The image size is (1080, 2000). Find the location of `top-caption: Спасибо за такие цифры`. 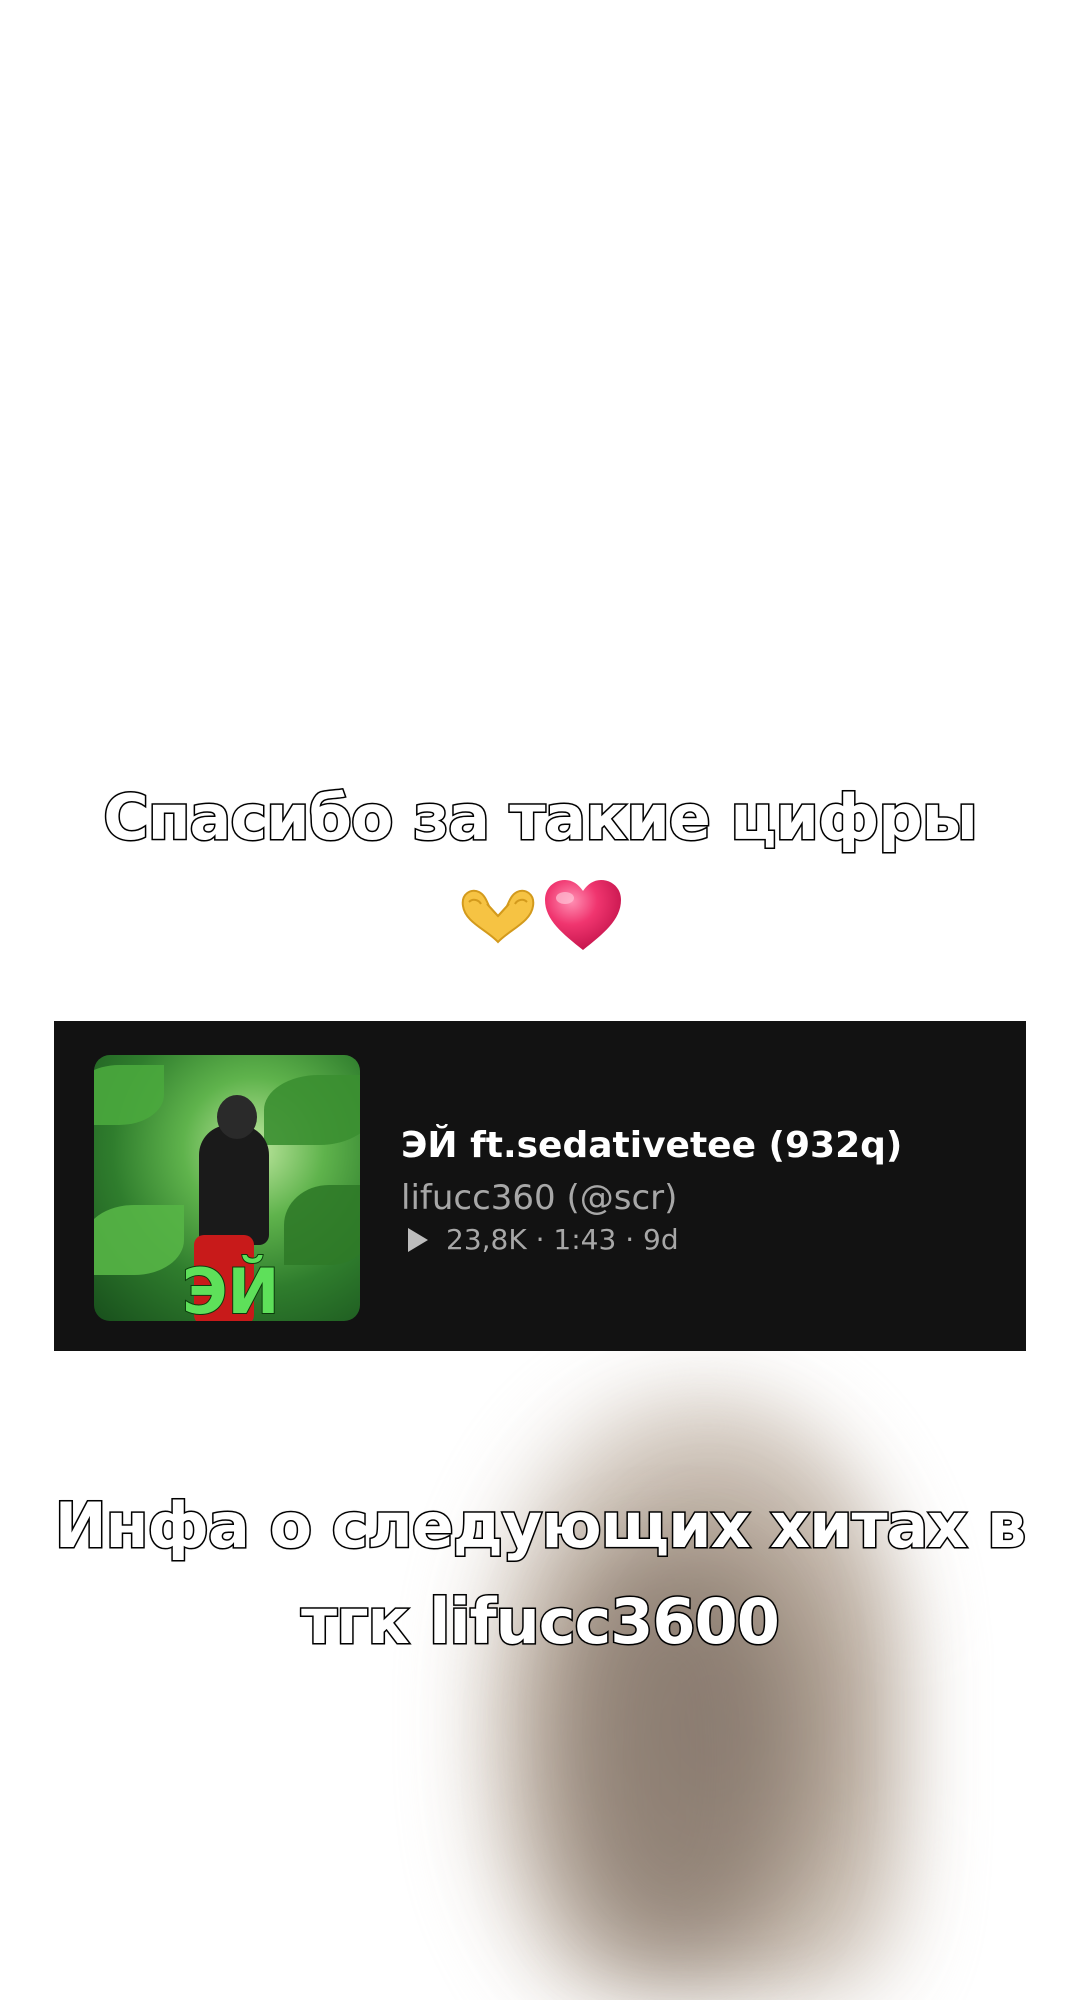

top-caption: Спасибо за такие цифры is located at coordinates (541, 818).